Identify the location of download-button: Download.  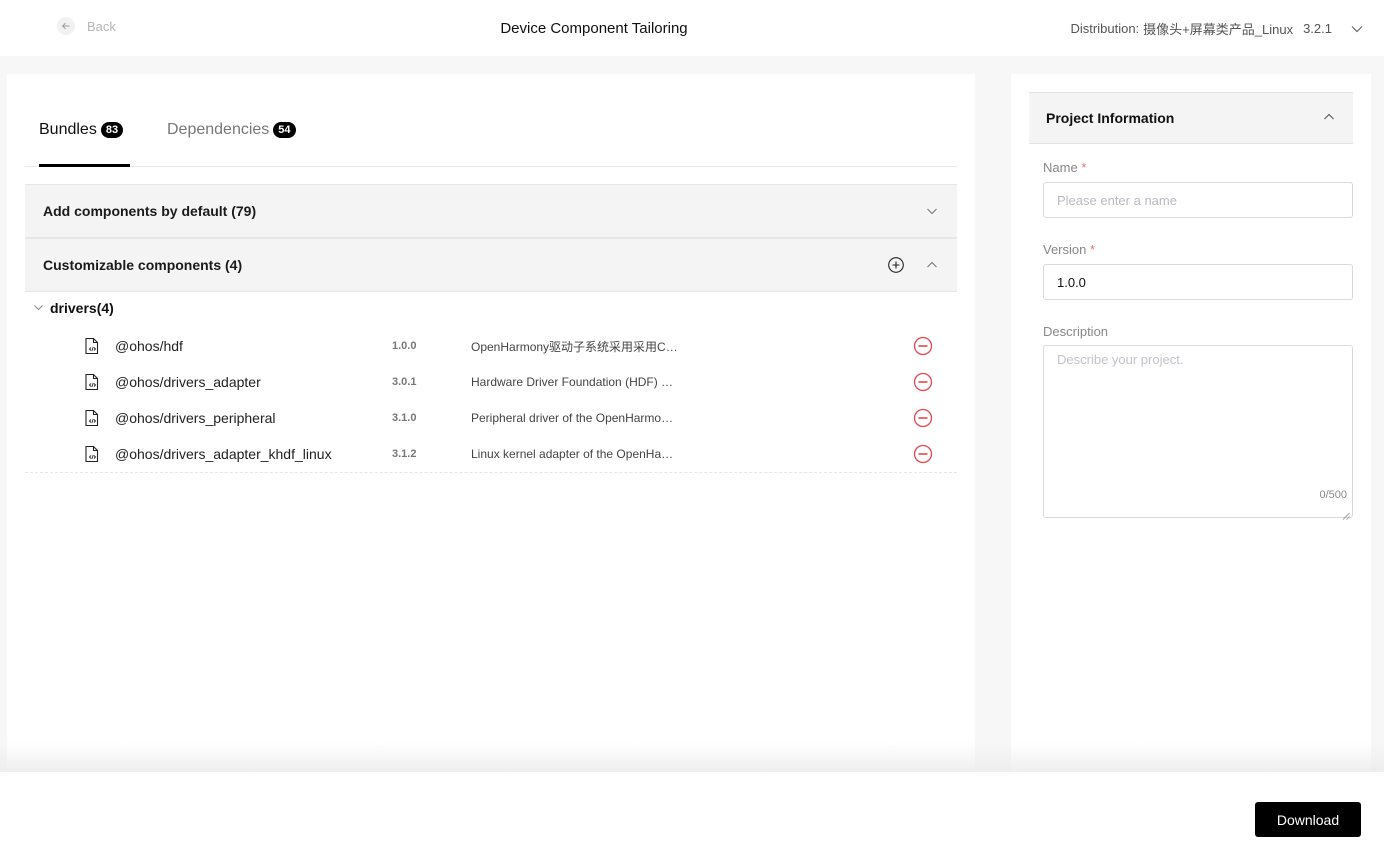
(1308, 819).